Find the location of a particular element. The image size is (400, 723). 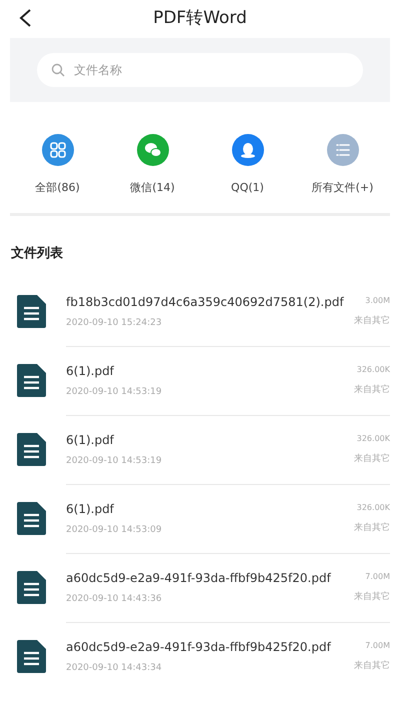

search-field: 文件名称 is located at coordinates (200, 70).